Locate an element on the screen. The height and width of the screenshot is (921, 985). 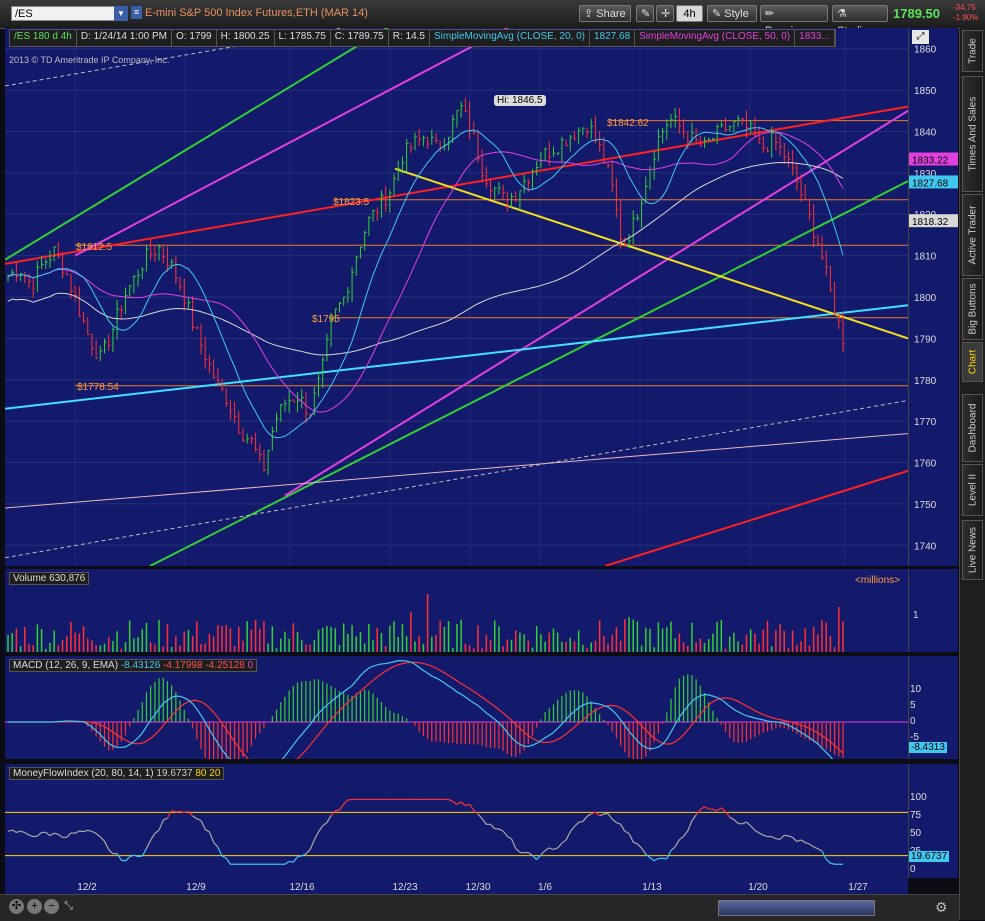
crosshair-icon: ✛ is located at coordinates (665, 13).